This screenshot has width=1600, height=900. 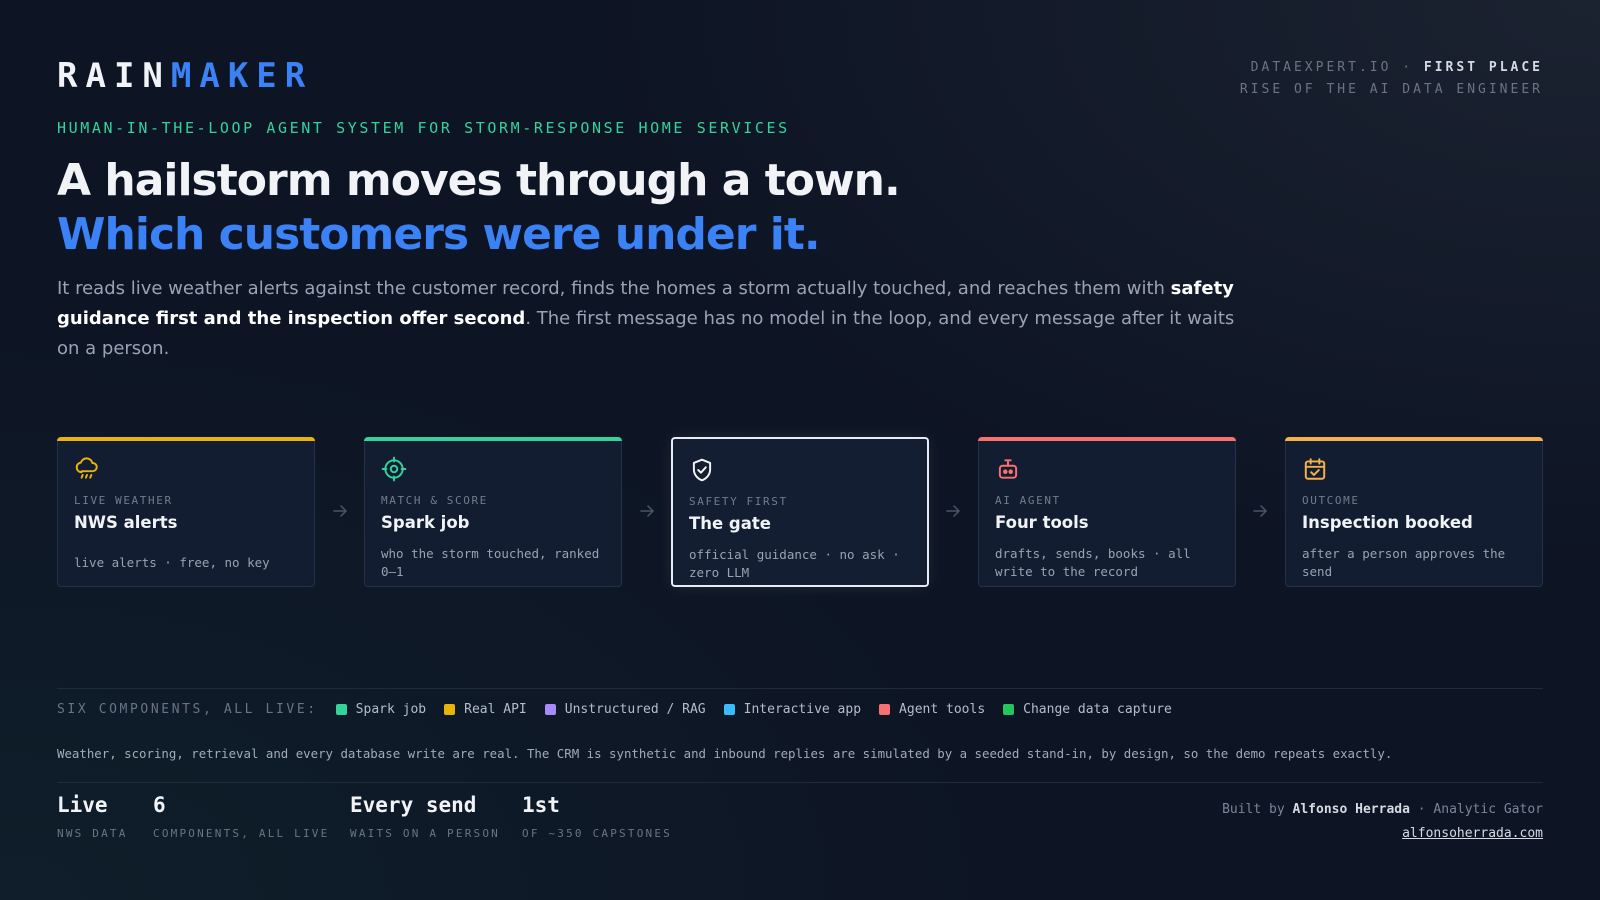 I want to click on shield-check-icon, so click(x=702, y=470).